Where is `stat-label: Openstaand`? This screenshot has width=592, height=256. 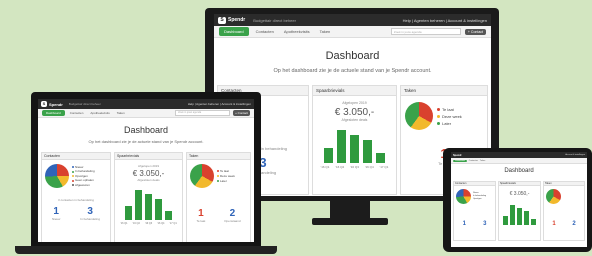 stat-label: Openstaand is located at coordinates (232, 221).